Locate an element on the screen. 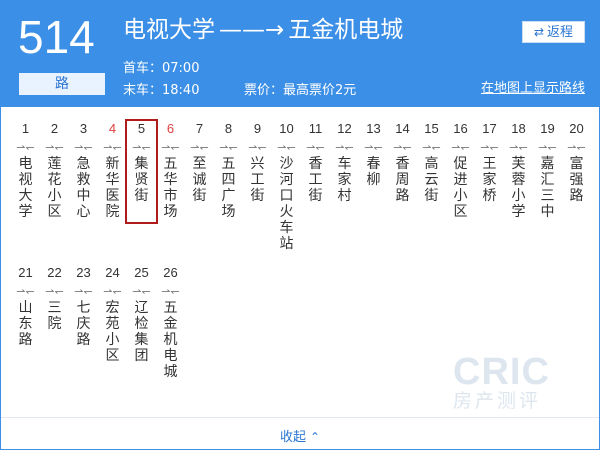 The image size is (600, 450). stop-name: 高云街 is located at coordinates (431, 180).